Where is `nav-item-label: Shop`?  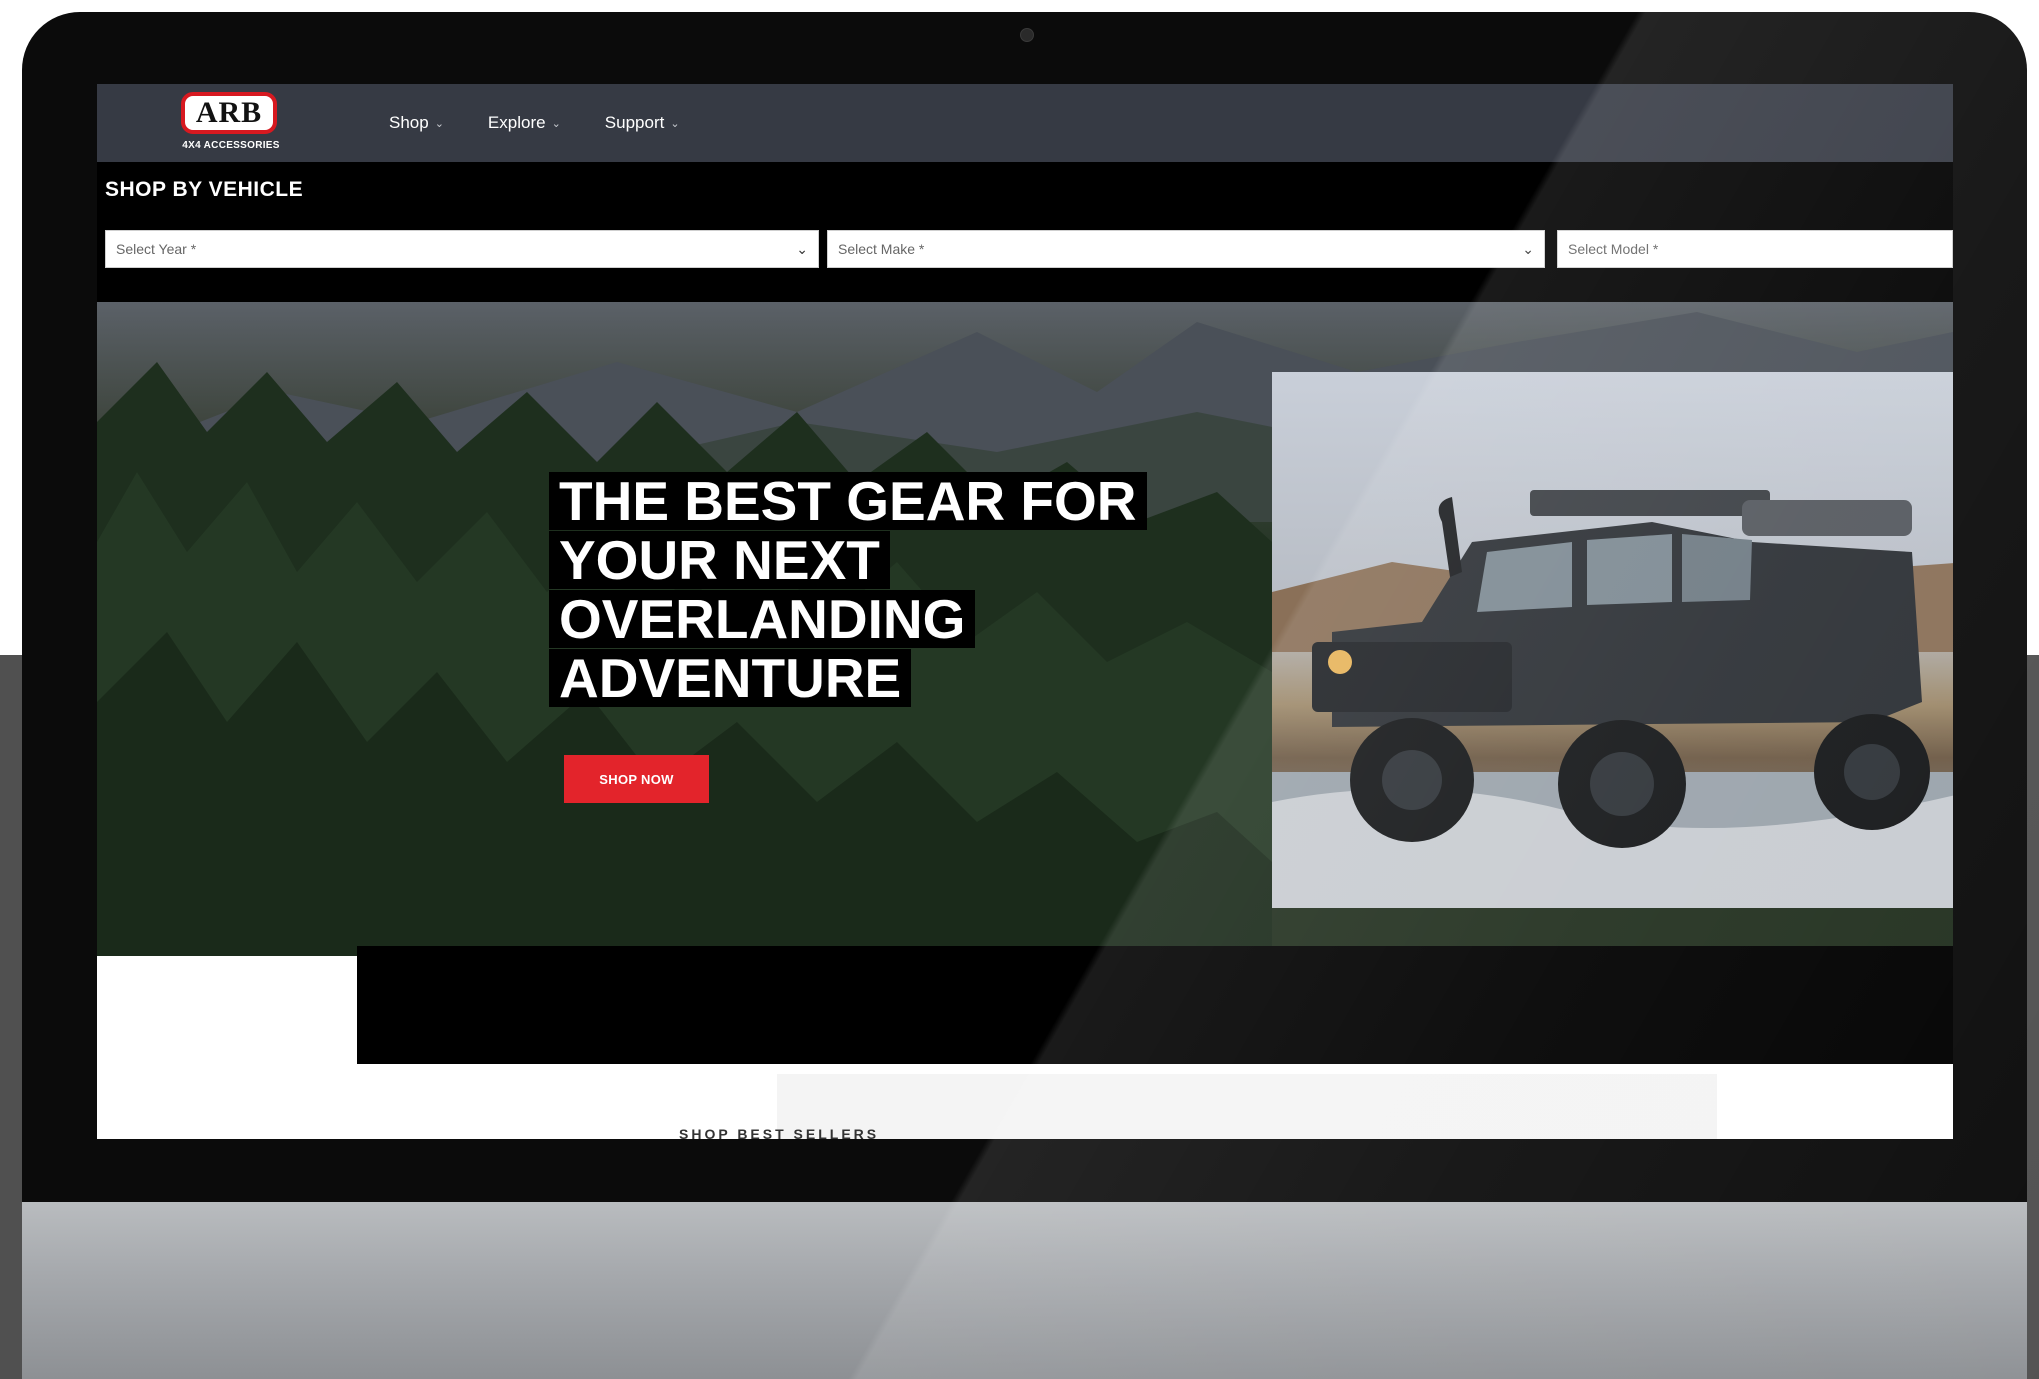 nav-item-label: Shop is located at coordinates (409, 122).